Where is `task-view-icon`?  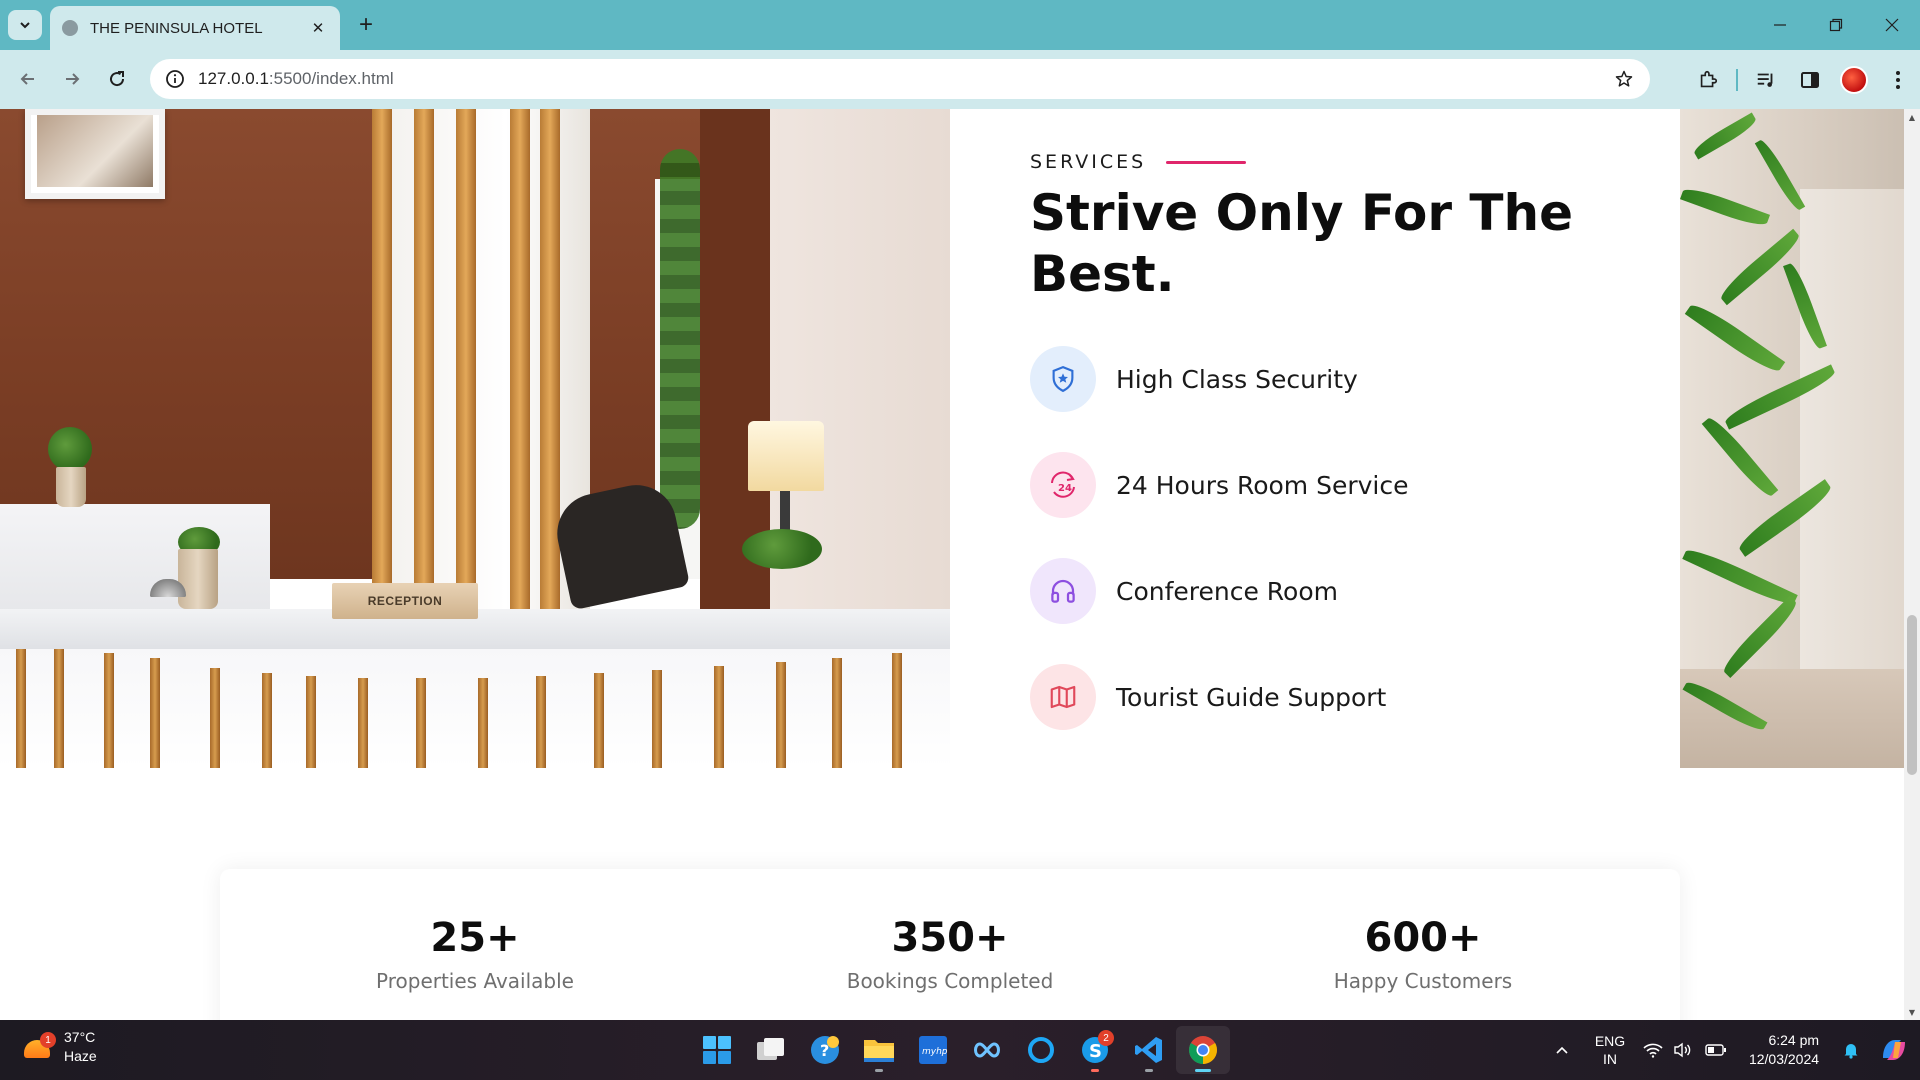 task-view-icon is located at coordinates (770, 1049).